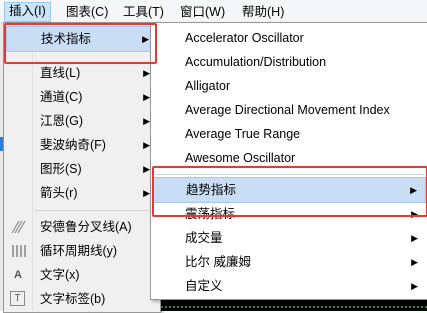  Describe the element at coordinates (79, 251) in the screenshot. I see `menu-item-label: 循环周期线(y)` at that location.